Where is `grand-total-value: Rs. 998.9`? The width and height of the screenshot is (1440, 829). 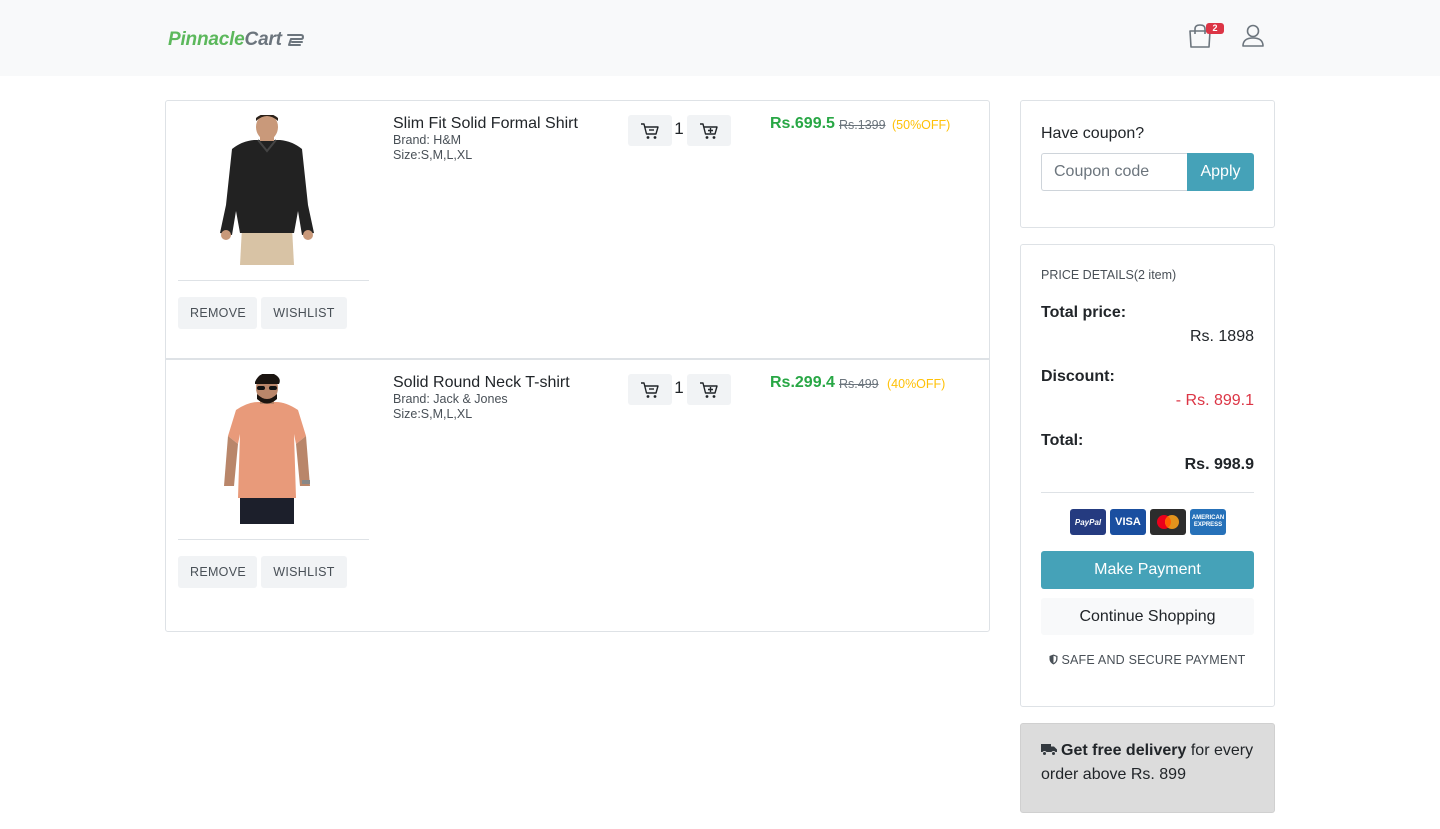 grand-total-value: Rs. 998.9 is located at coordinates (1219, 464).